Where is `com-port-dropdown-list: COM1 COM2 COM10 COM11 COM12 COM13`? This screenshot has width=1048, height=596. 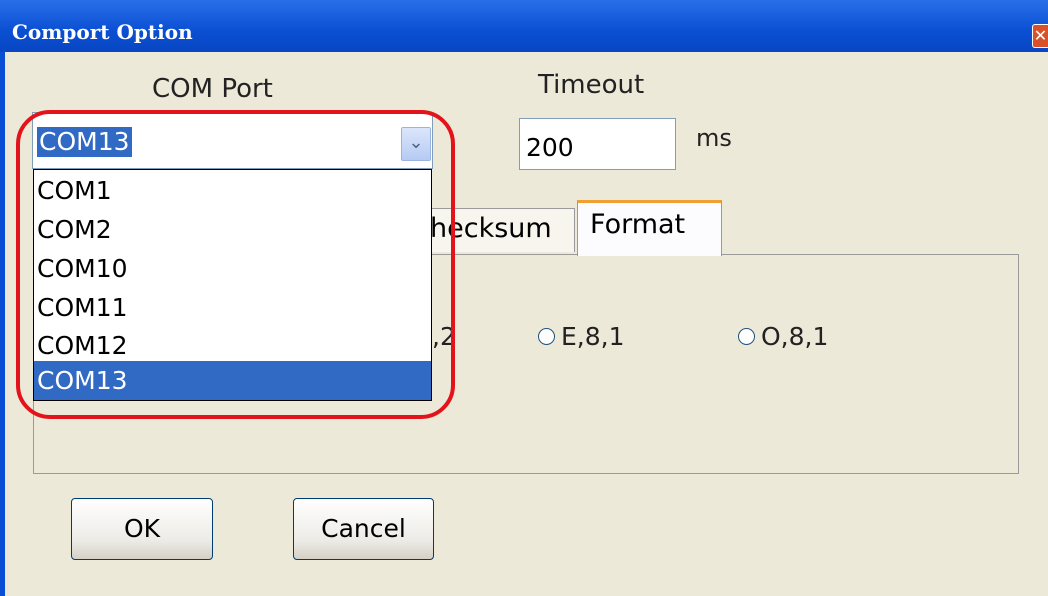
com-port-dropdown-list: COM1 COM2 COM10 COM11 COM12 COM13 is located at coordinates (232, 285).